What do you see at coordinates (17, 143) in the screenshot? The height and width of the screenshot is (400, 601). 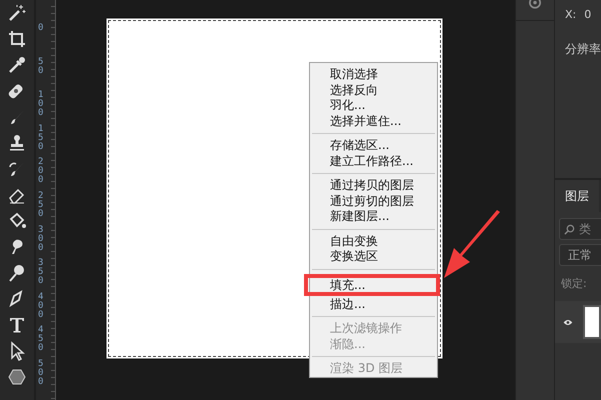 I see `stamp-icon` at bounding box center [17, 143].